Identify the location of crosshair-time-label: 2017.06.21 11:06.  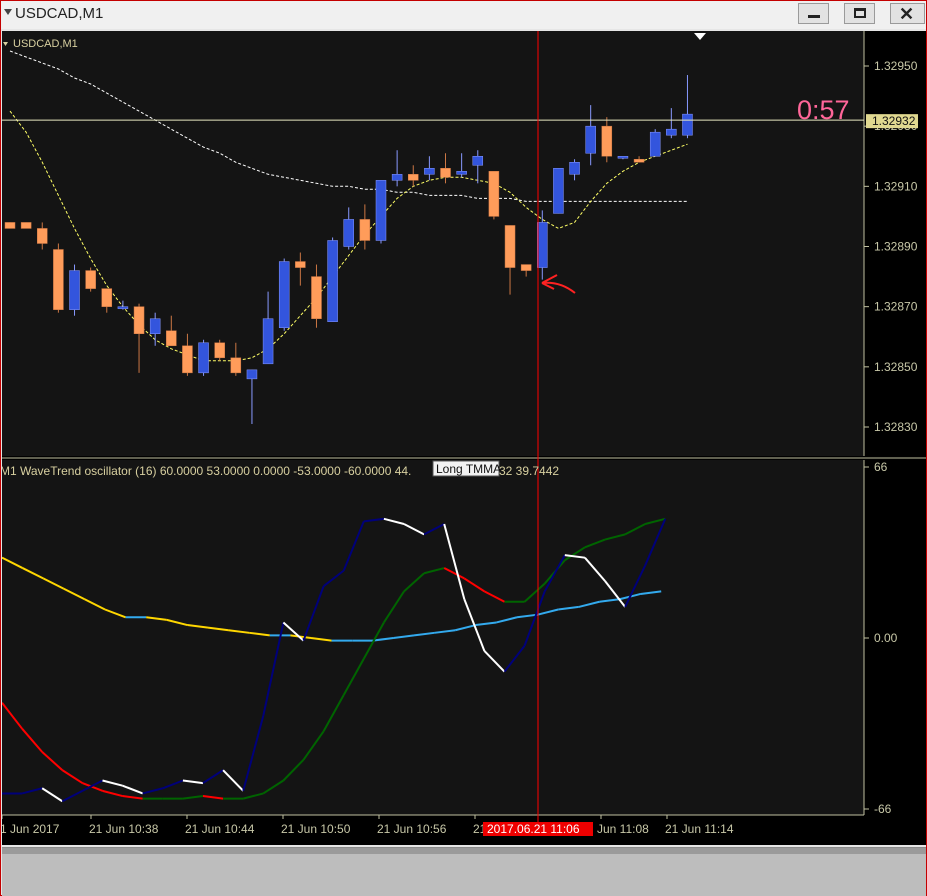
(533, 829).